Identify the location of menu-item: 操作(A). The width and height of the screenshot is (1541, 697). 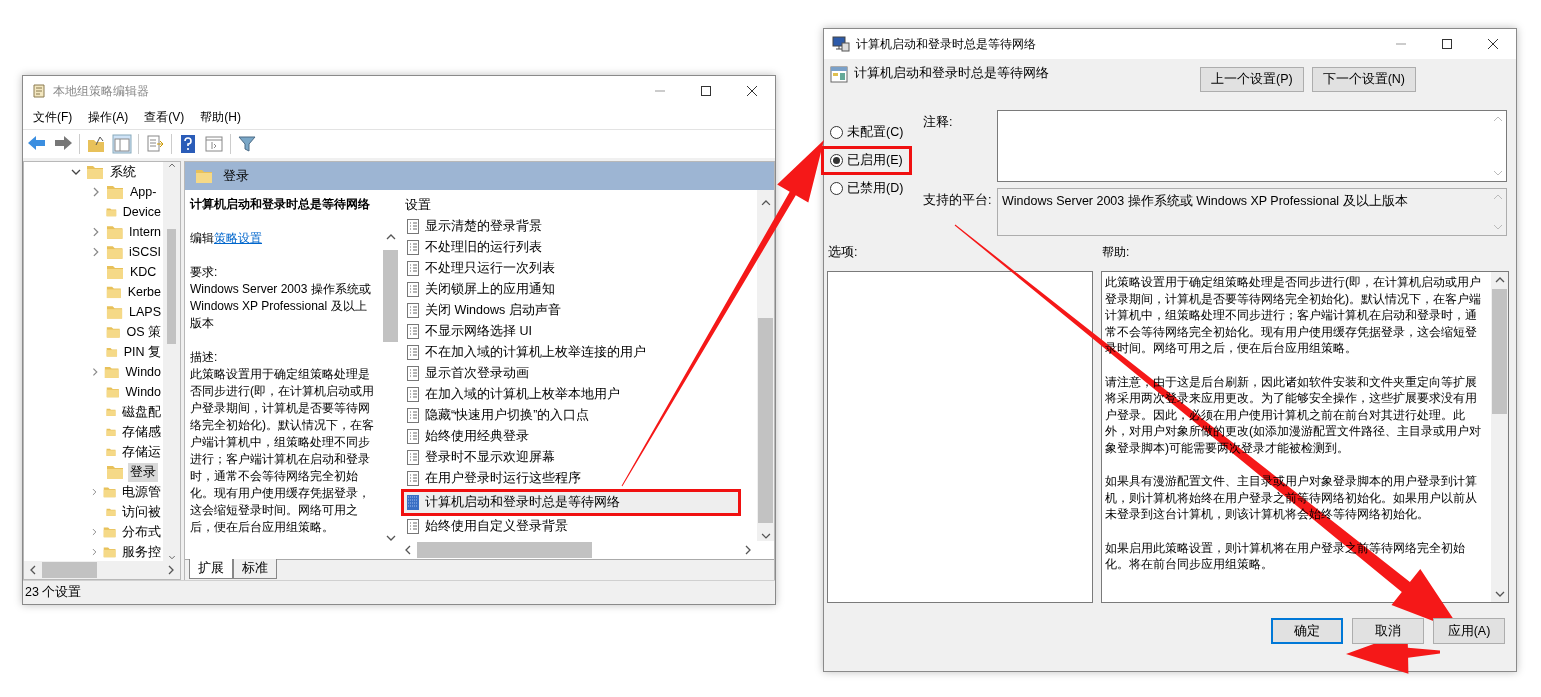
(108, 117).